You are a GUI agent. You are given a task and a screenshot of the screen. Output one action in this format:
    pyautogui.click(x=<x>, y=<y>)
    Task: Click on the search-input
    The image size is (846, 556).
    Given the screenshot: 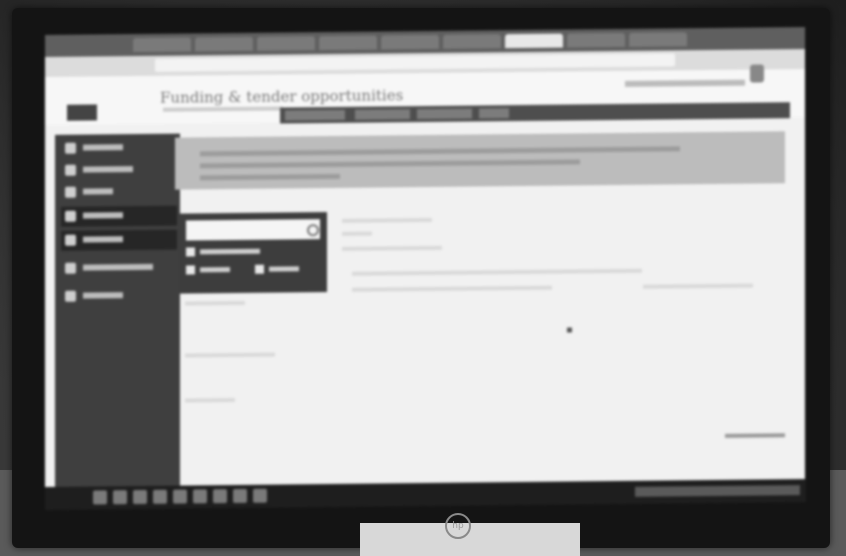 What is the action you would take?
    pyautogui.click(x=253, y=230)
    